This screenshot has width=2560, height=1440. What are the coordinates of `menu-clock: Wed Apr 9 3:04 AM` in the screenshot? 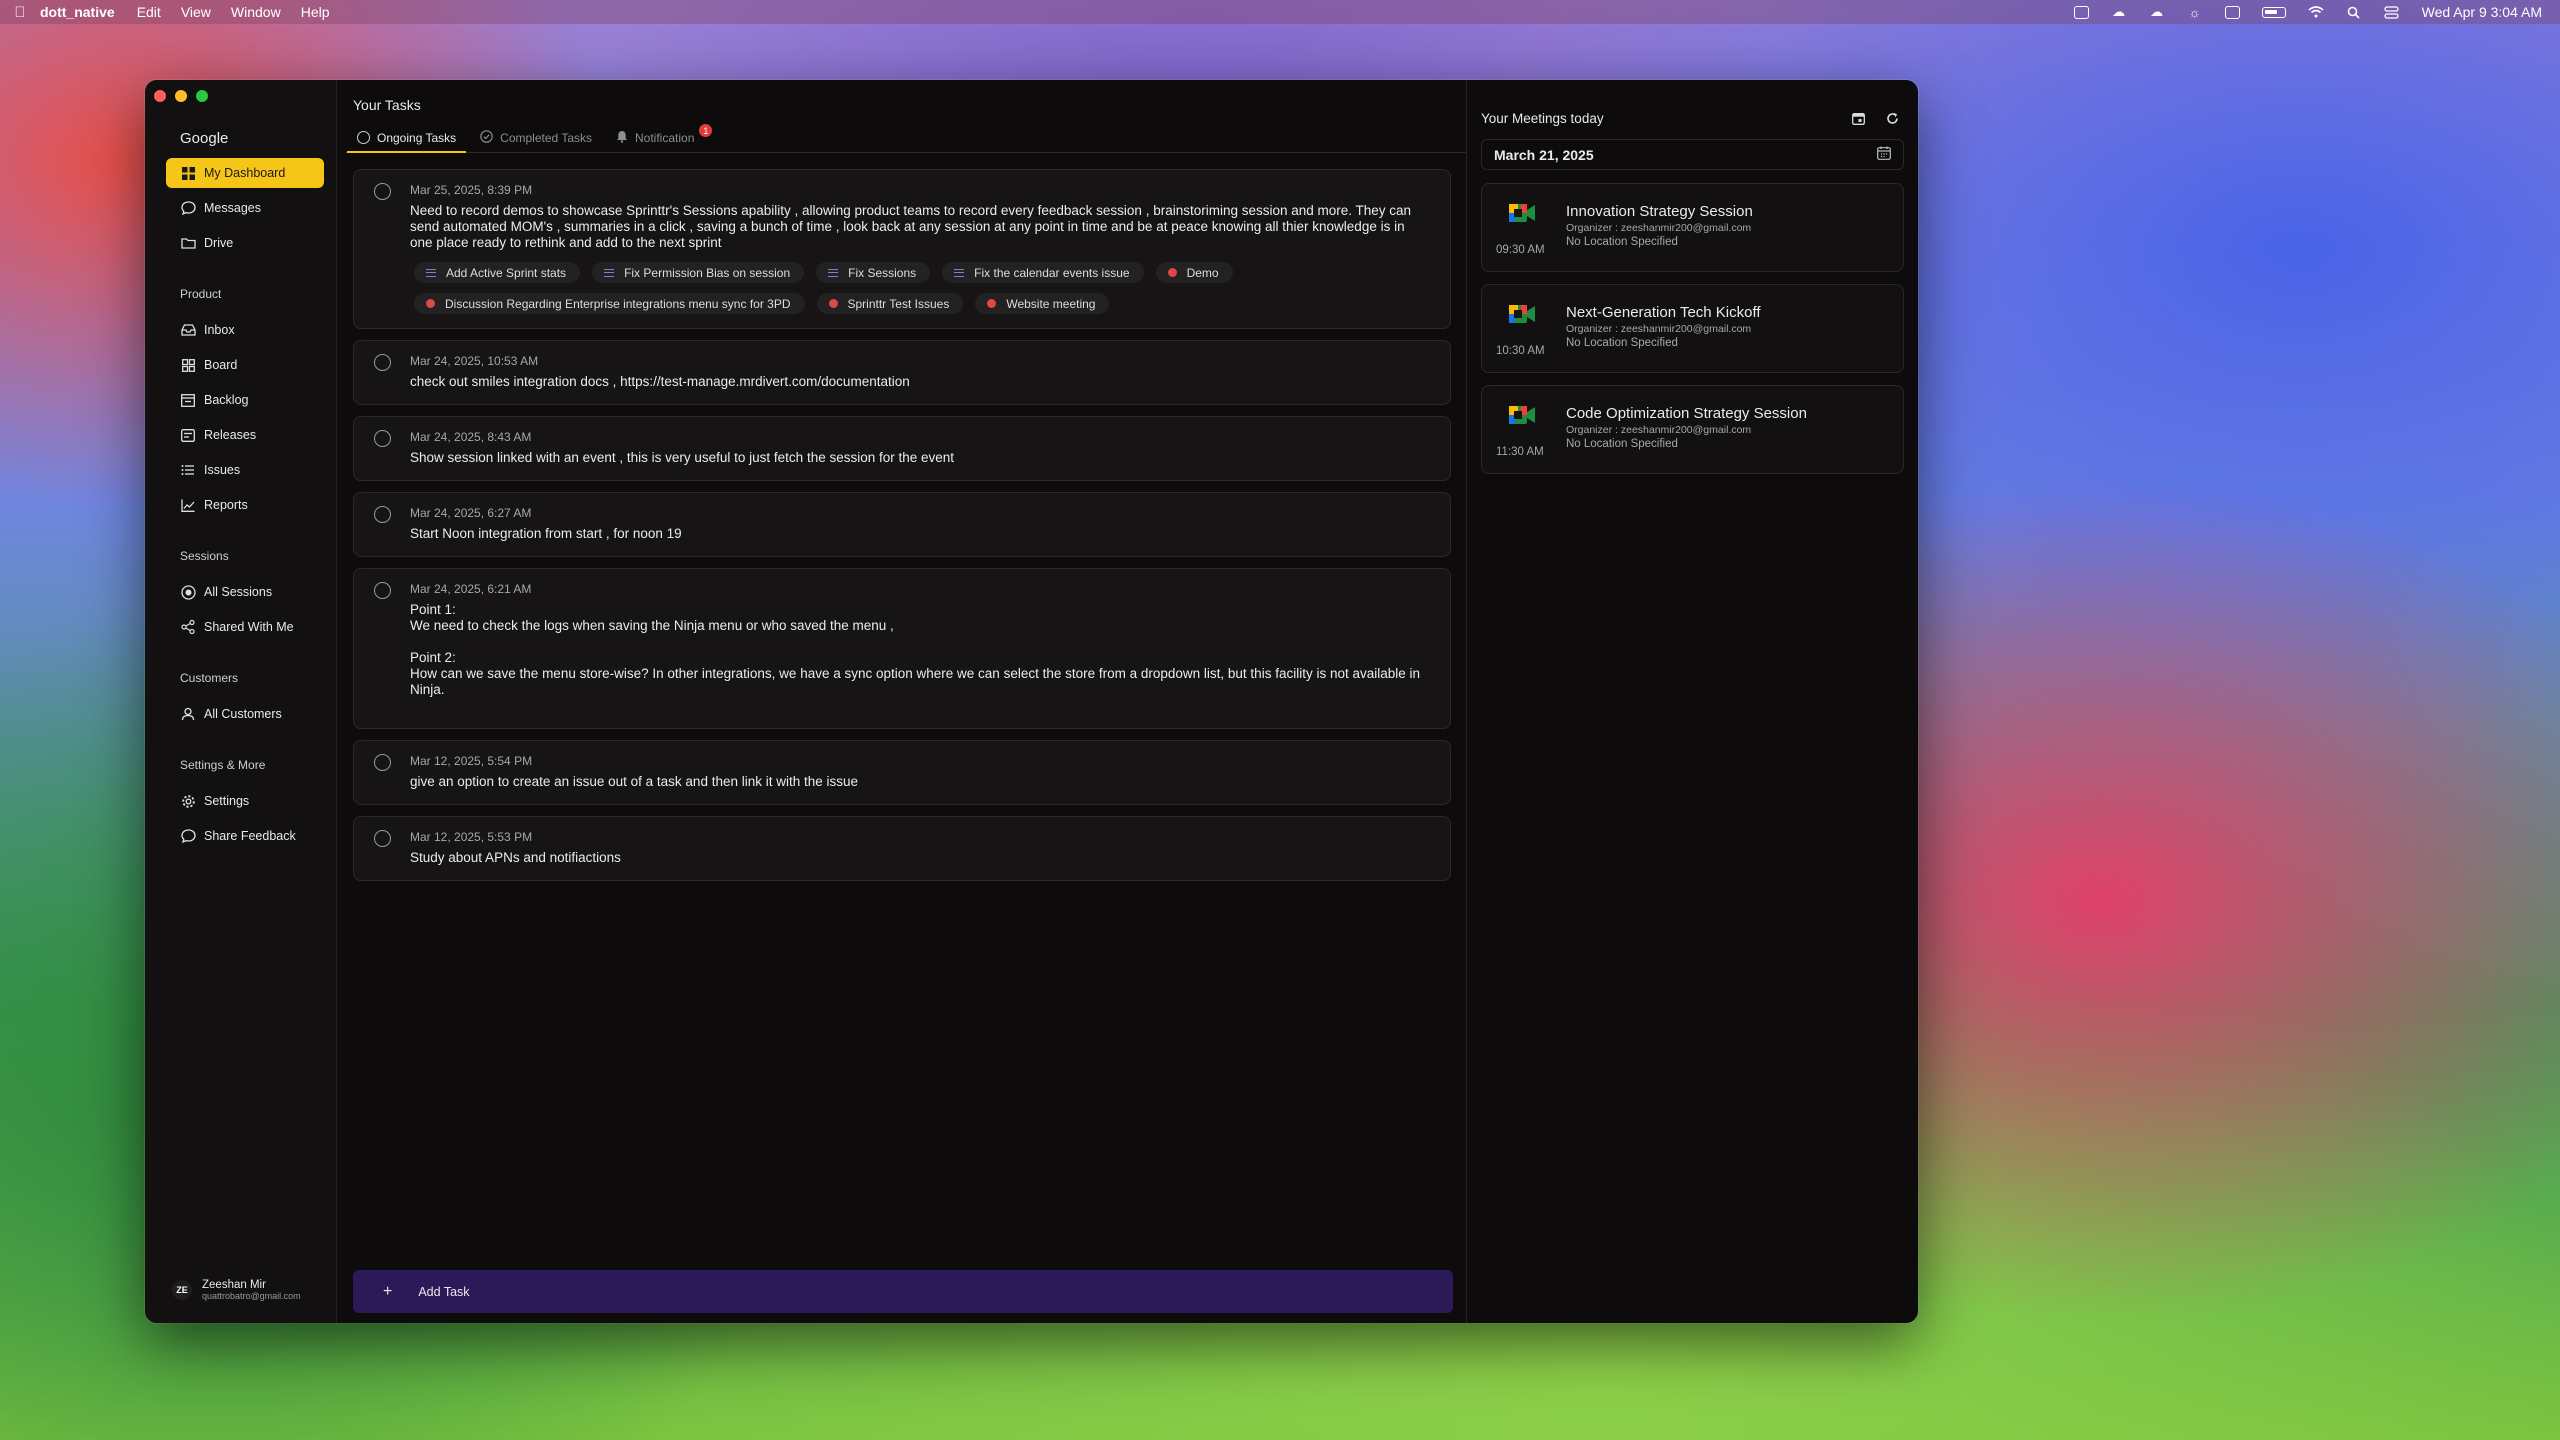 It's located at (2482, 12).